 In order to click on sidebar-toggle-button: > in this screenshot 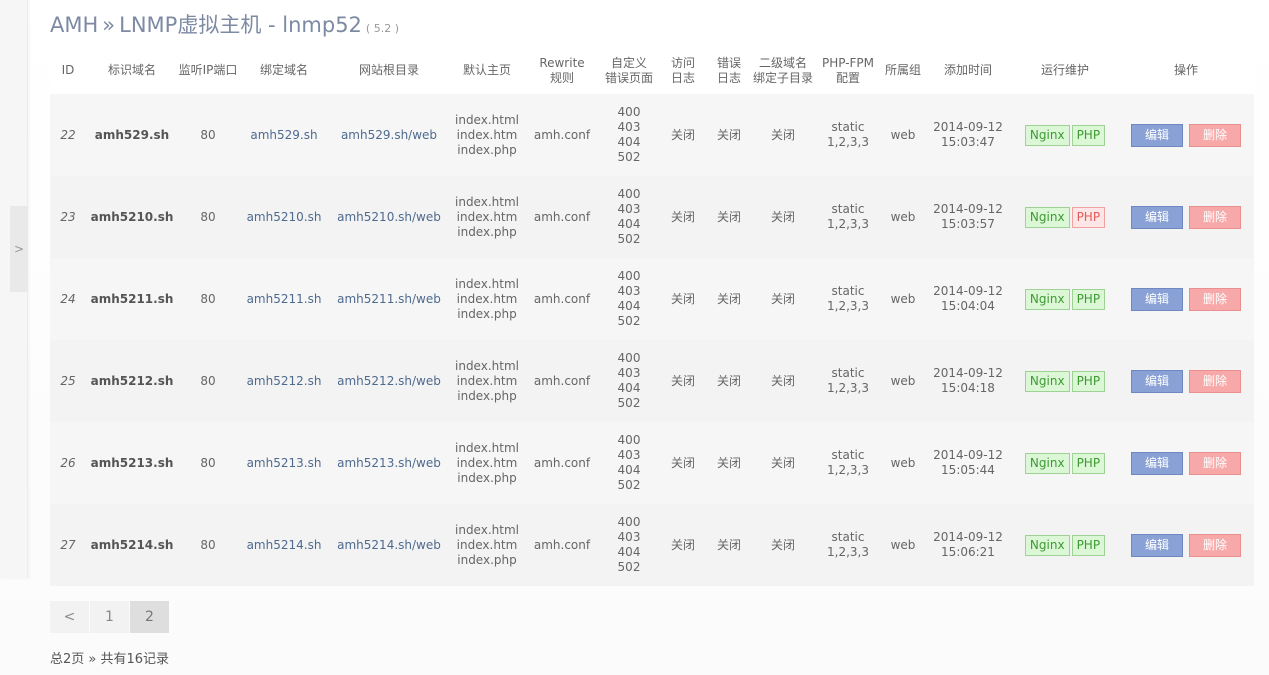, I will do `click(19, 249)`.